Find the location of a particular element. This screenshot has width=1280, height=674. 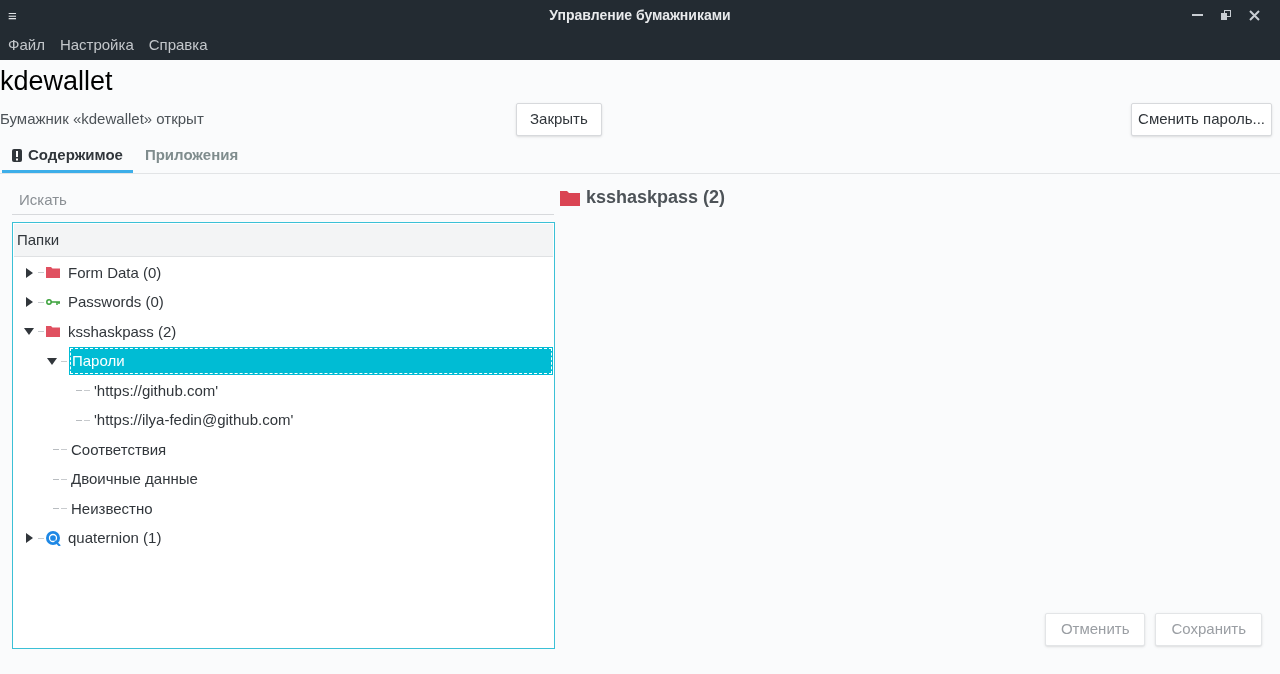

menu-item: Справка is located at coordinates (178, 45).